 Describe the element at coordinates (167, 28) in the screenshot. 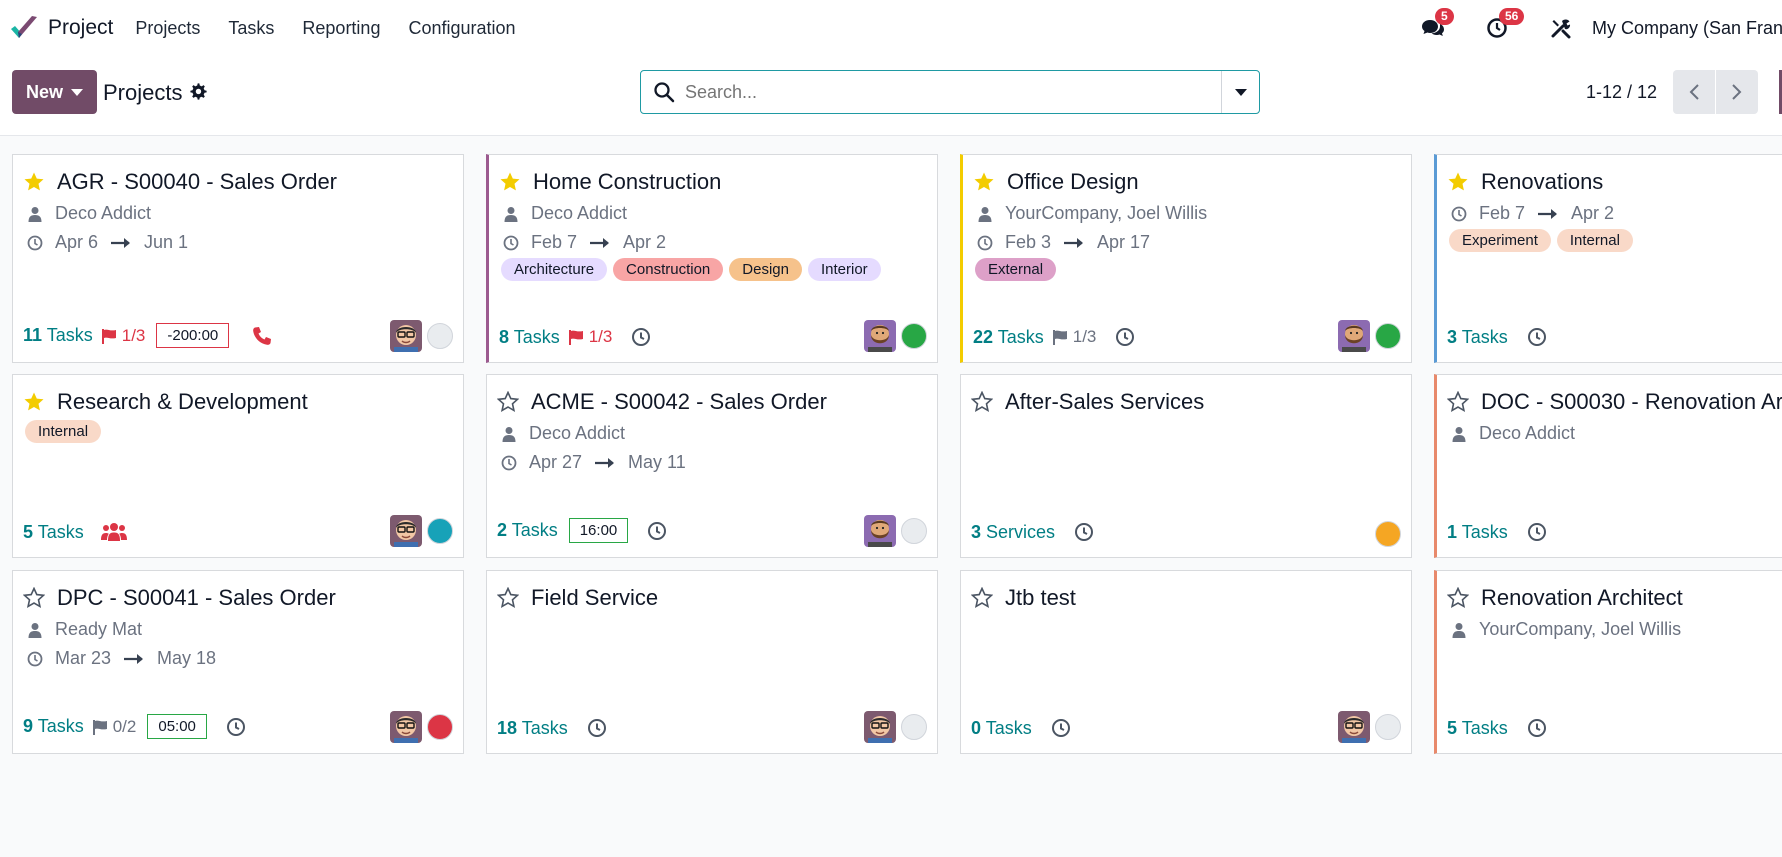

I see `menu-projects: Projects` at that location.